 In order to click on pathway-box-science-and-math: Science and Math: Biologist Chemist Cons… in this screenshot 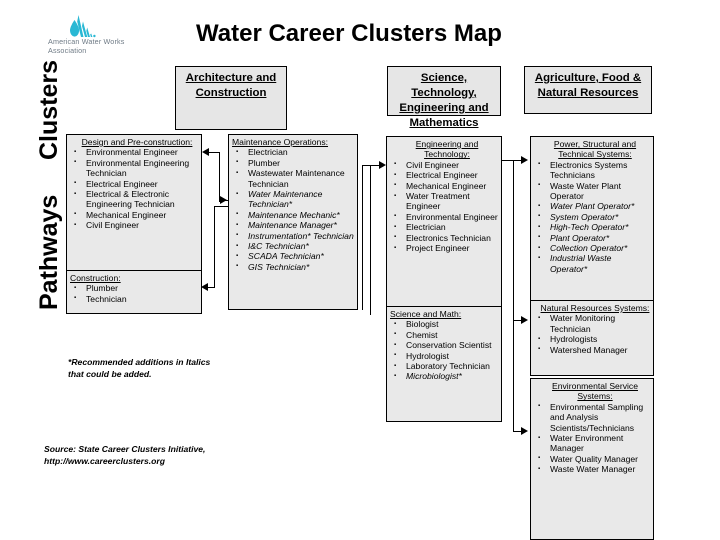, I will do `click(444, 364)`.